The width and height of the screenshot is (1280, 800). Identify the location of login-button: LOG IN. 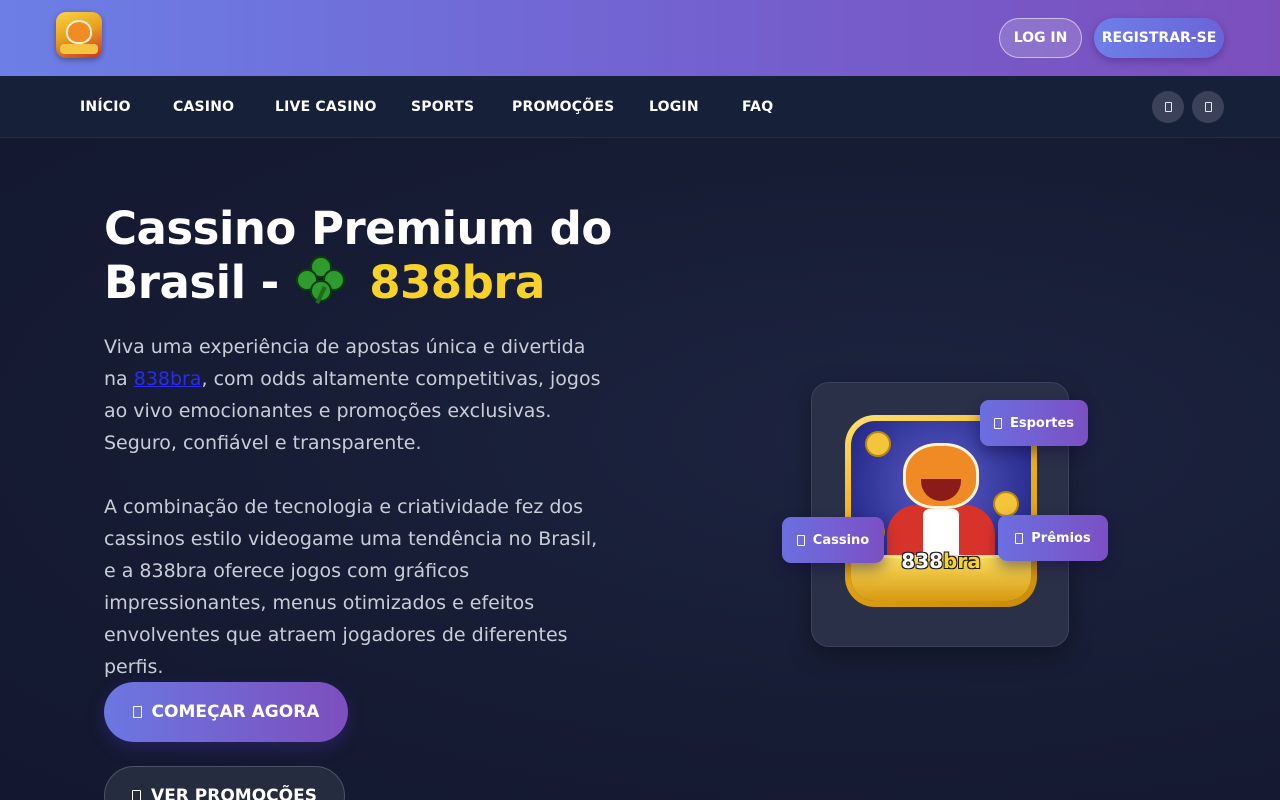
(1040, 38).